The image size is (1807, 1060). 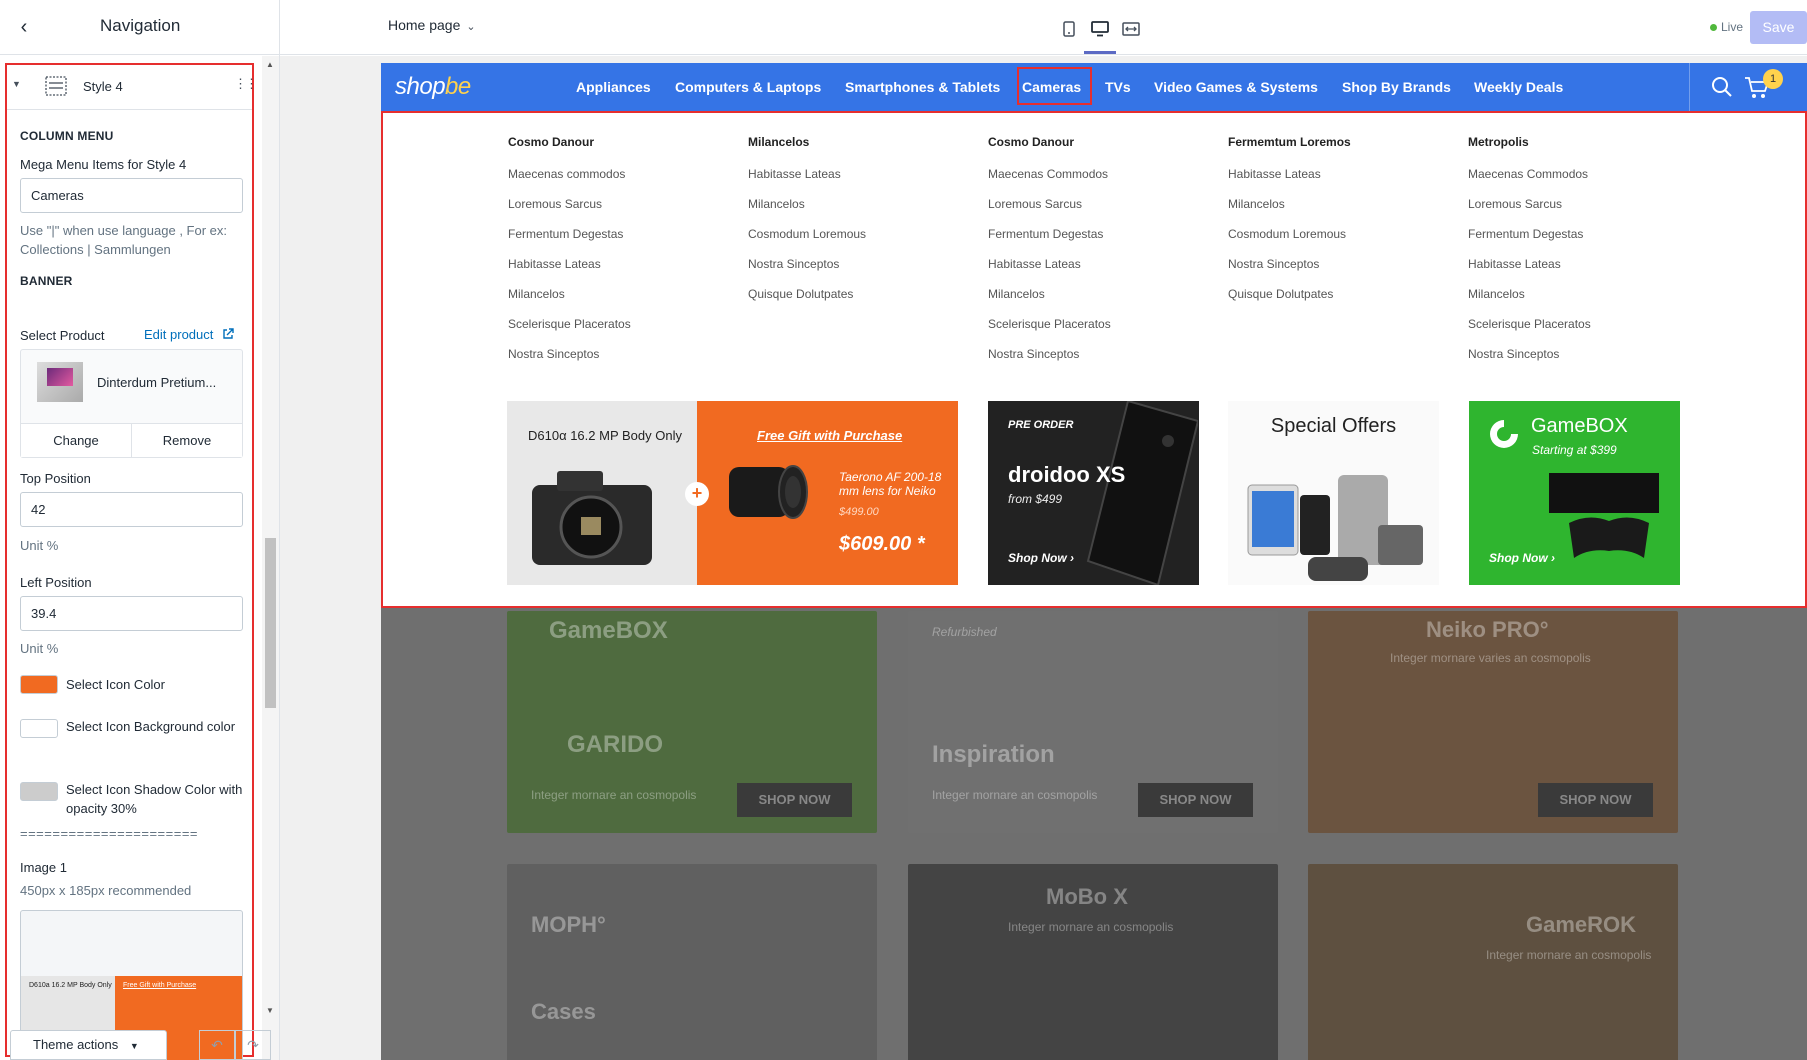 I want to click on save-button: Save, so click(x=1778, y=27).